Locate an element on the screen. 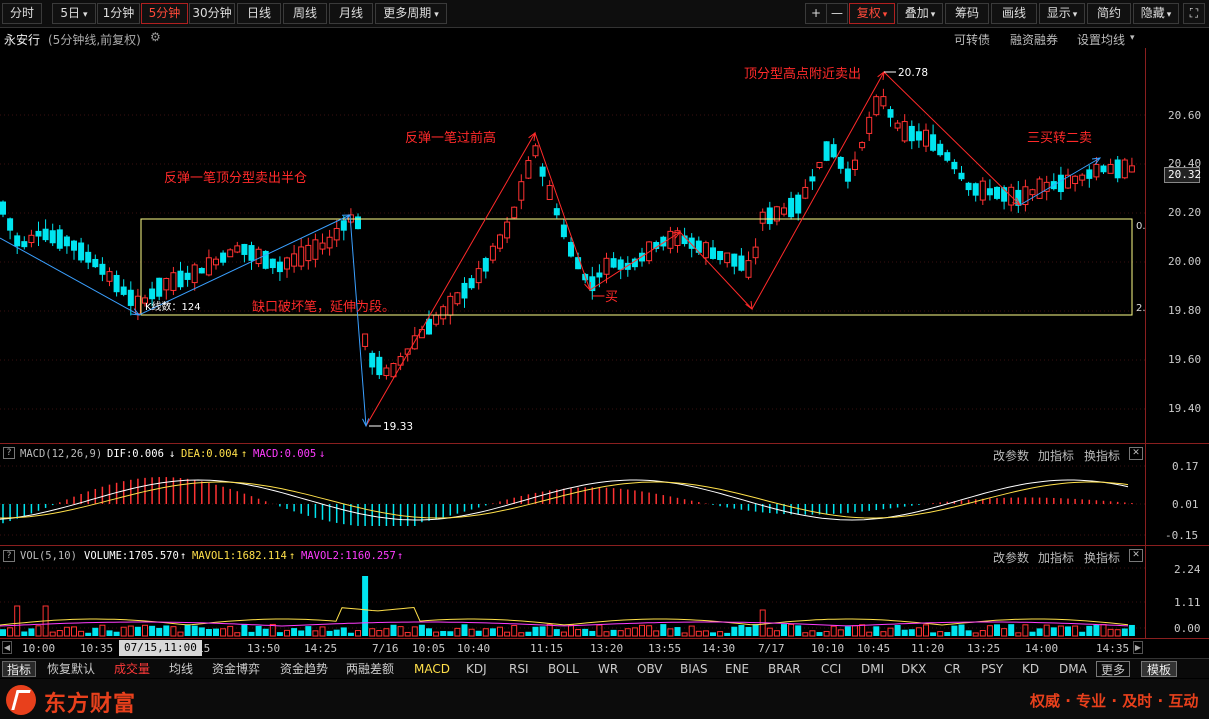 This screenshot has height=719, width=1209. tab-cr: CR is located at coordinates (952, 669).